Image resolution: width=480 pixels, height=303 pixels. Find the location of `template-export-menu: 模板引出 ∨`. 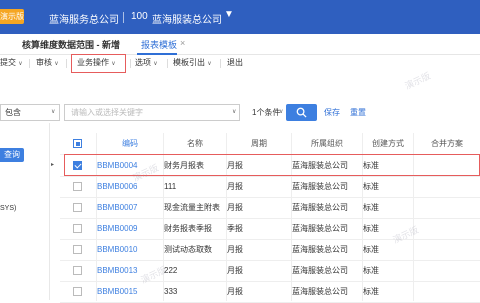

template-export-menu: 模板引出 ∨ is located at coordinates (192, 62).